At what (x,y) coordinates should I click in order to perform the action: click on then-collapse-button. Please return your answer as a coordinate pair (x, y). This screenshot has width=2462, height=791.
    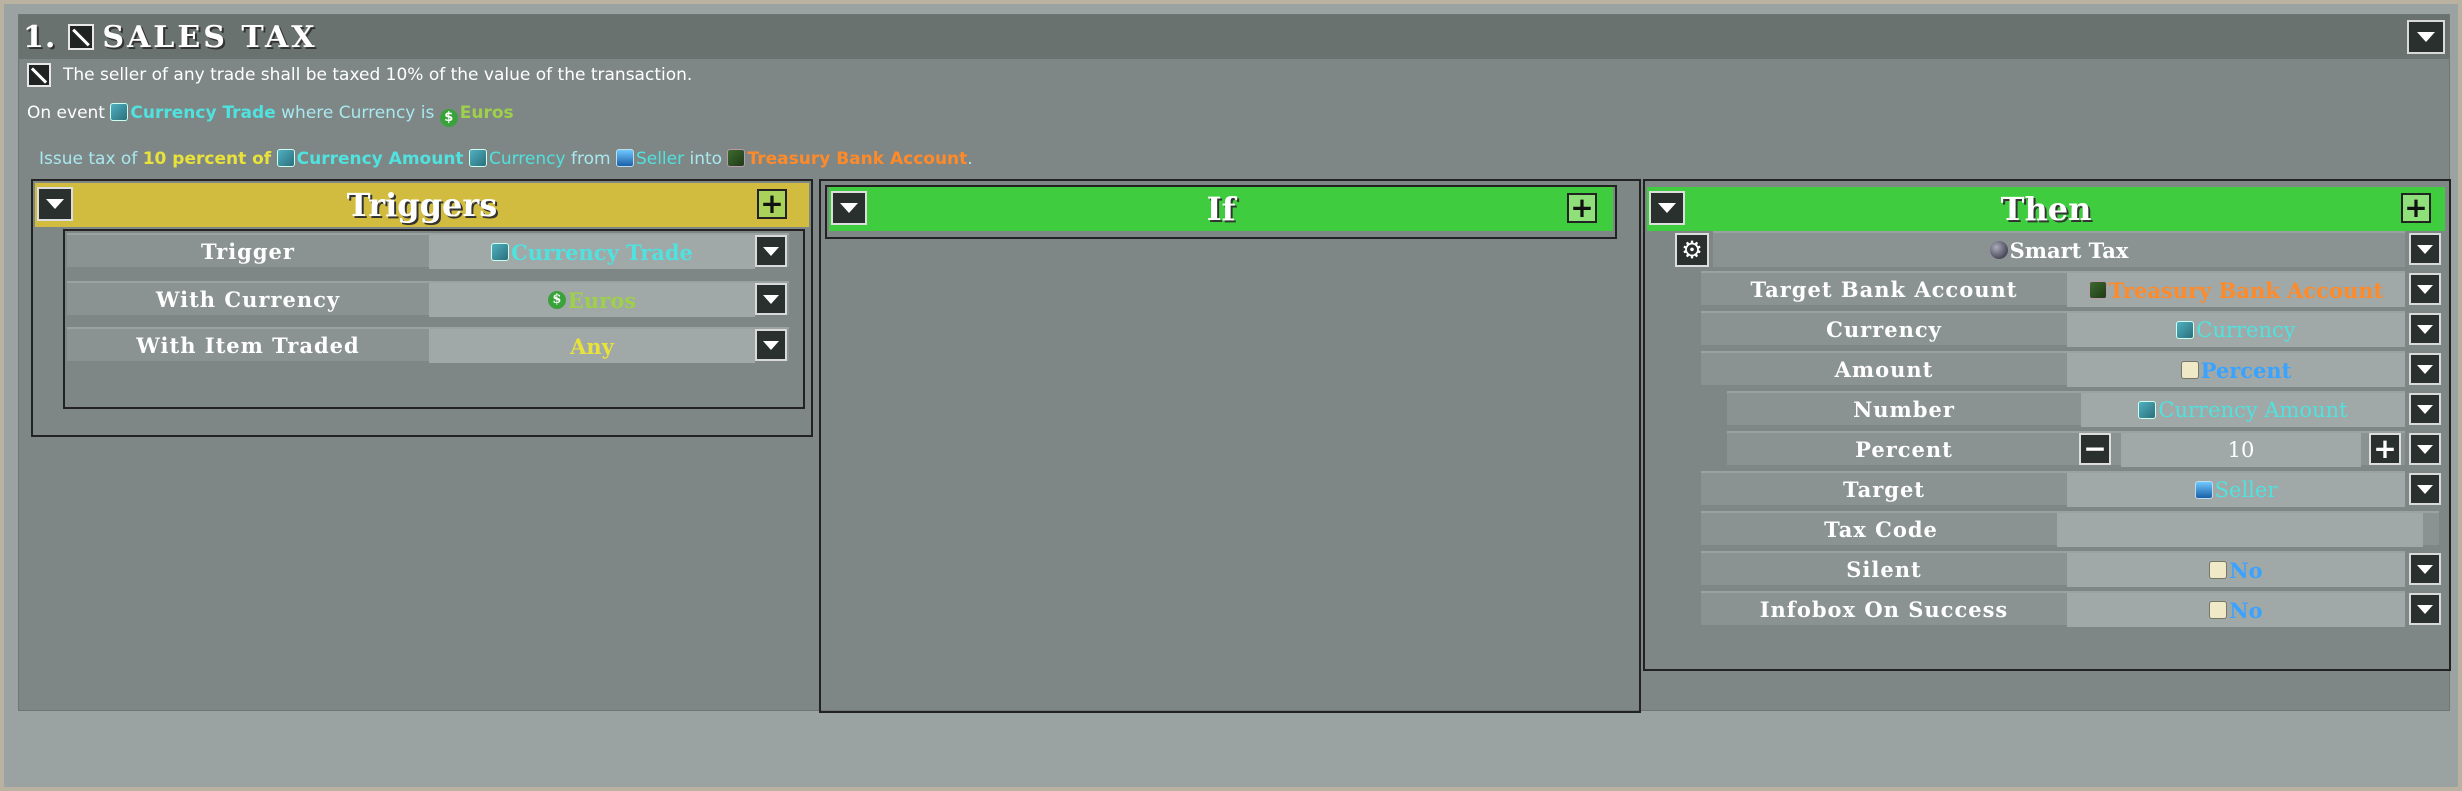
    Looking at the image, I should click on (1667, 208).